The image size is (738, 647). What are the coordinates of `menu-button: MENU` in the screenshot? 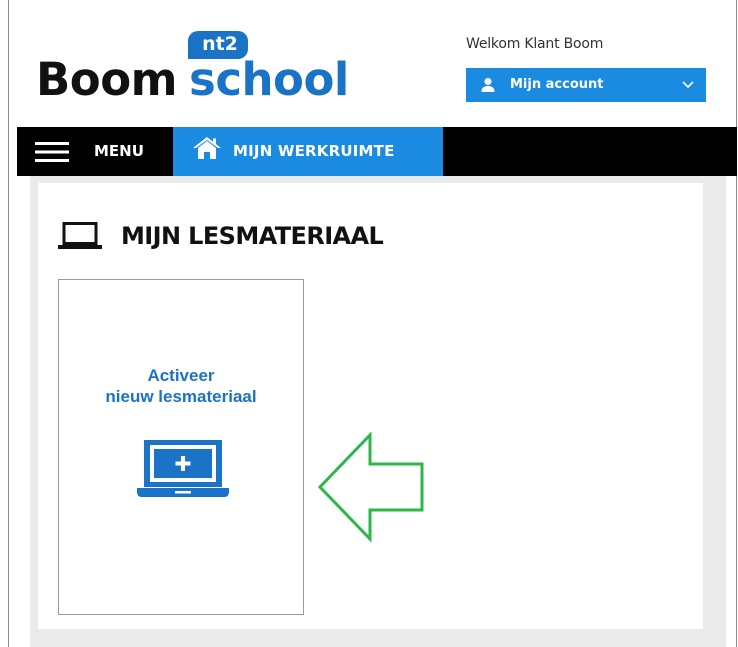 It's located at (95, 151).